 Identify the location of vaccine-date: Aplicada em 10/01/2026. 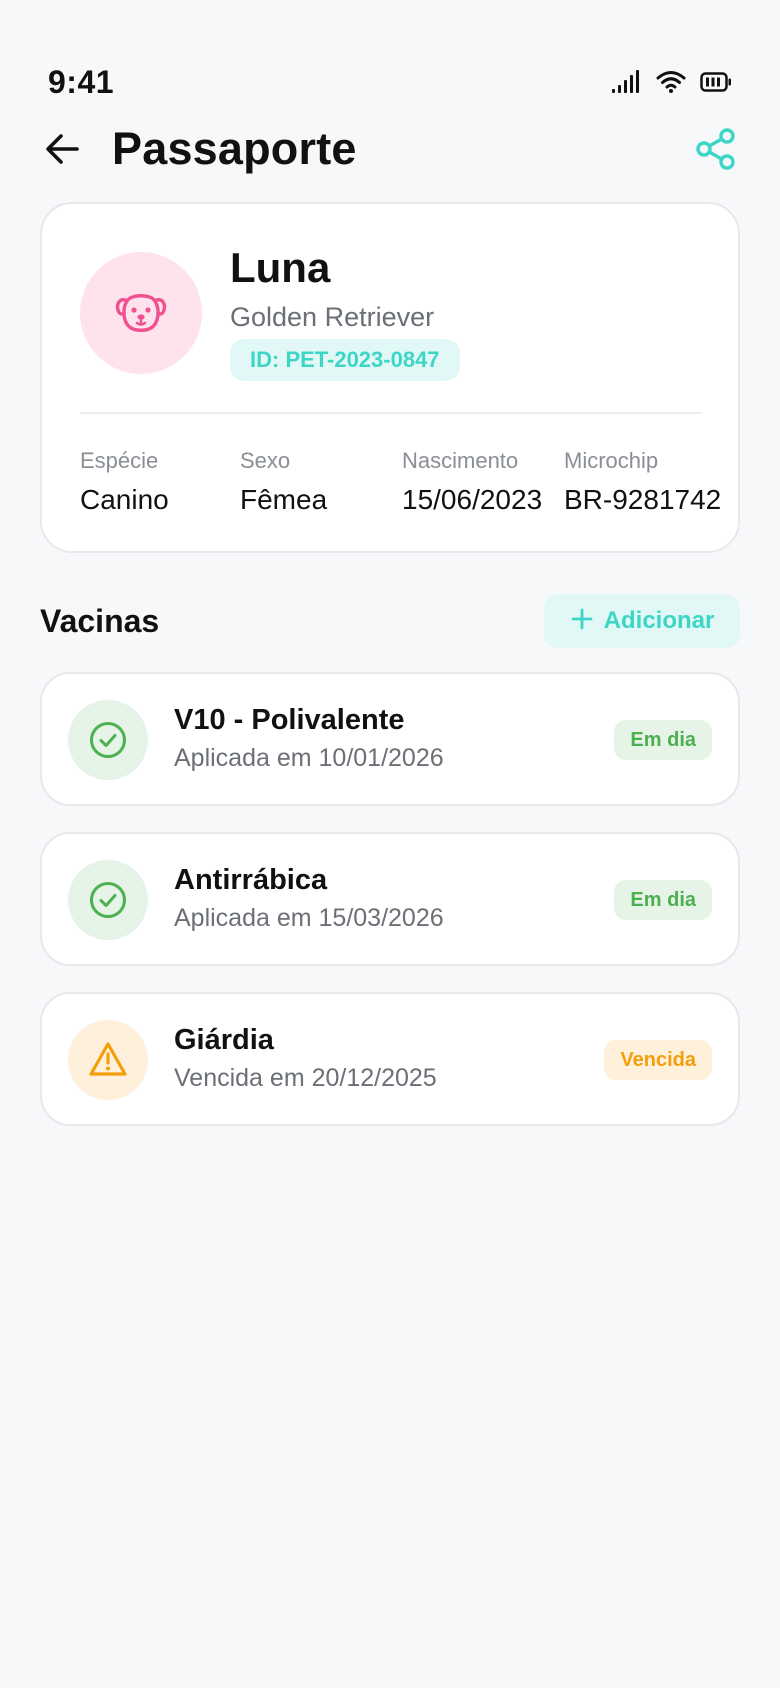
(309, 758).